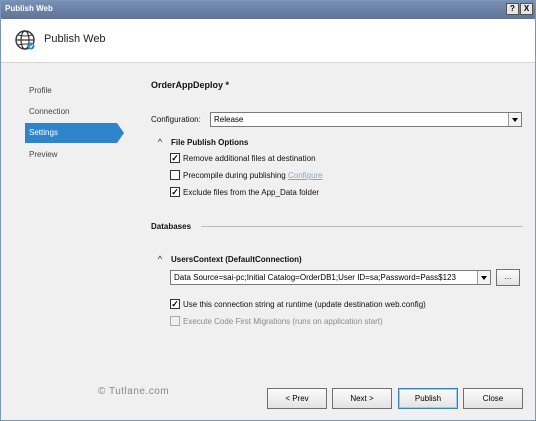  What do you see at coordinates (175, 158) in the screenshot?
I see `remove-files-checkbox: ✓` at bounding box center [175, 158].